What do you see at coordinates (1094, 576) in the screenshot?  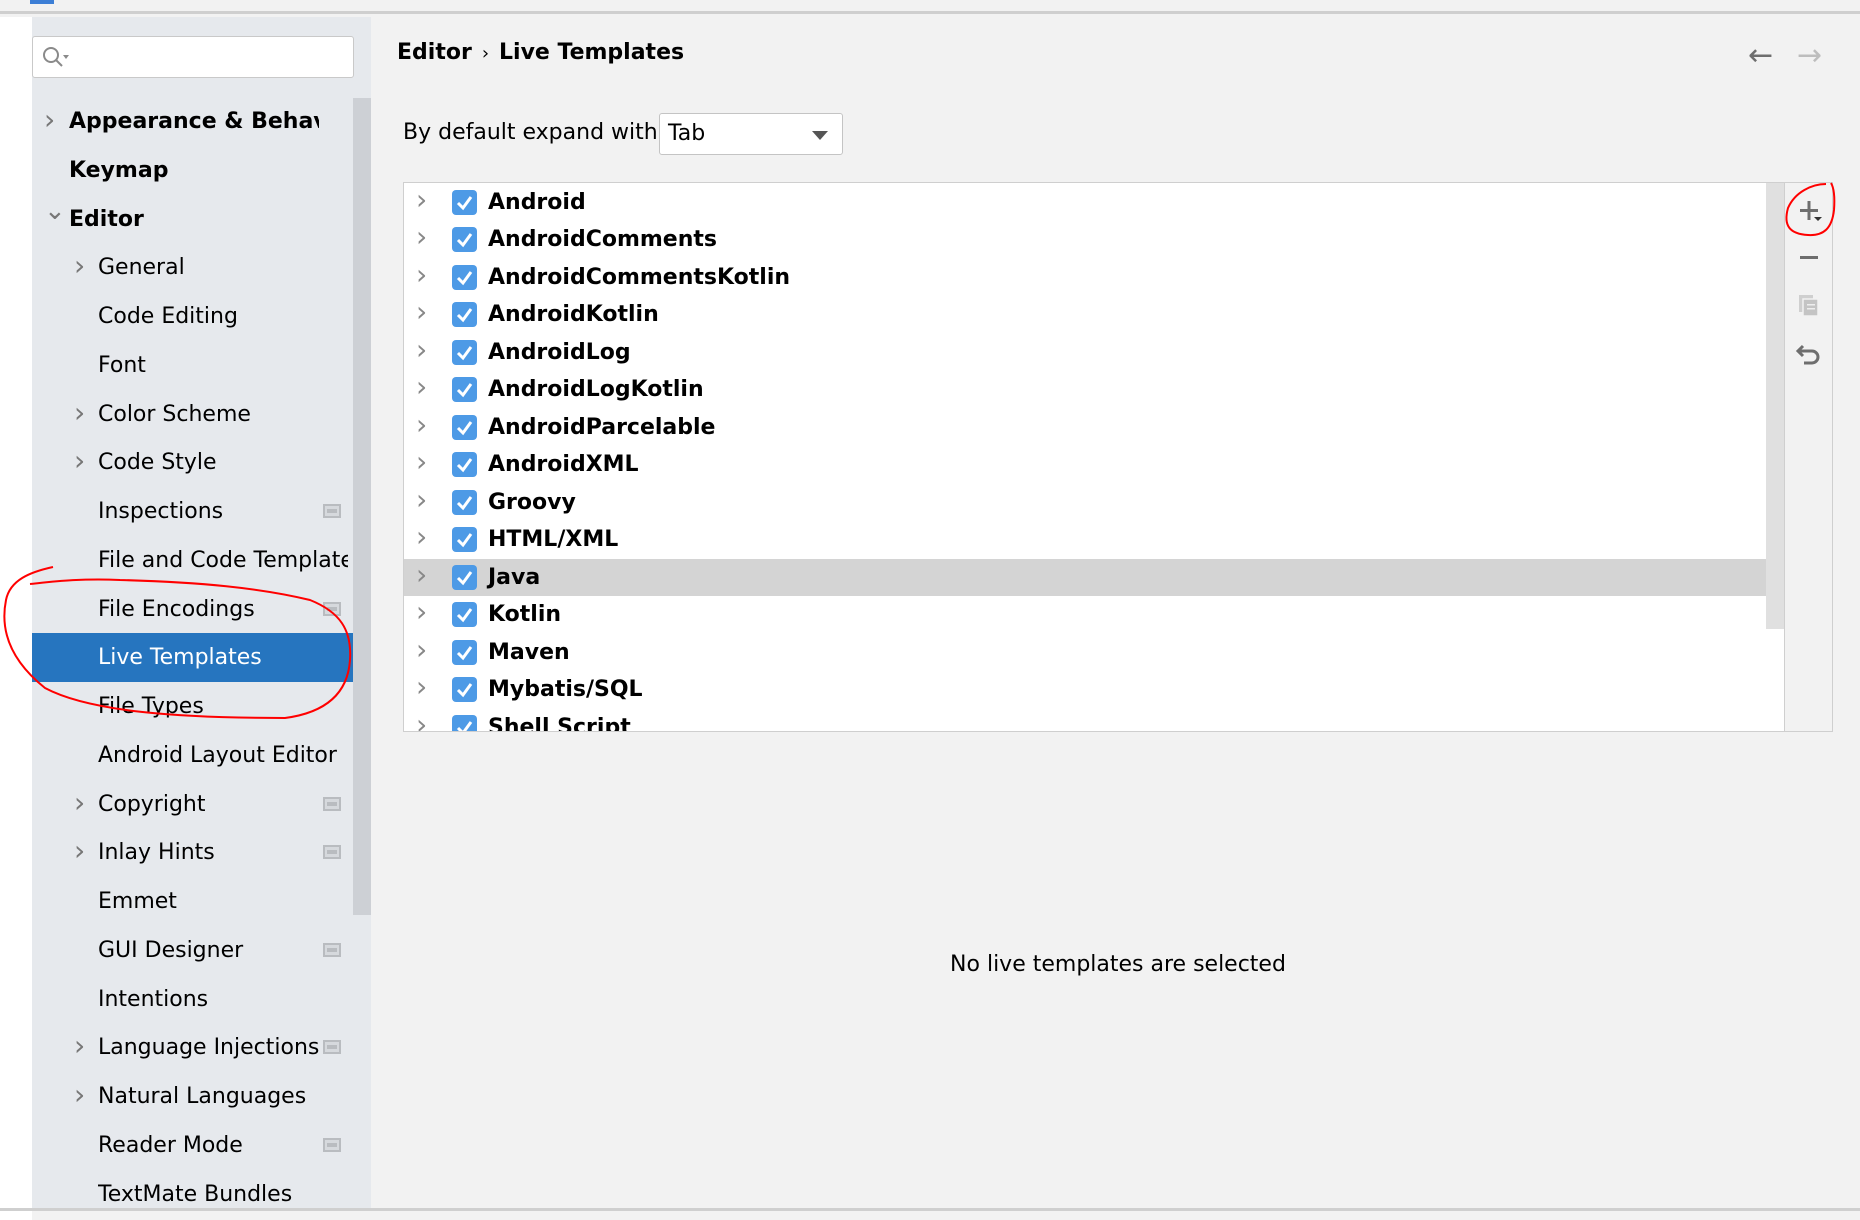 I see `template-group-row: › Java` at bounding box center [1094, 576].